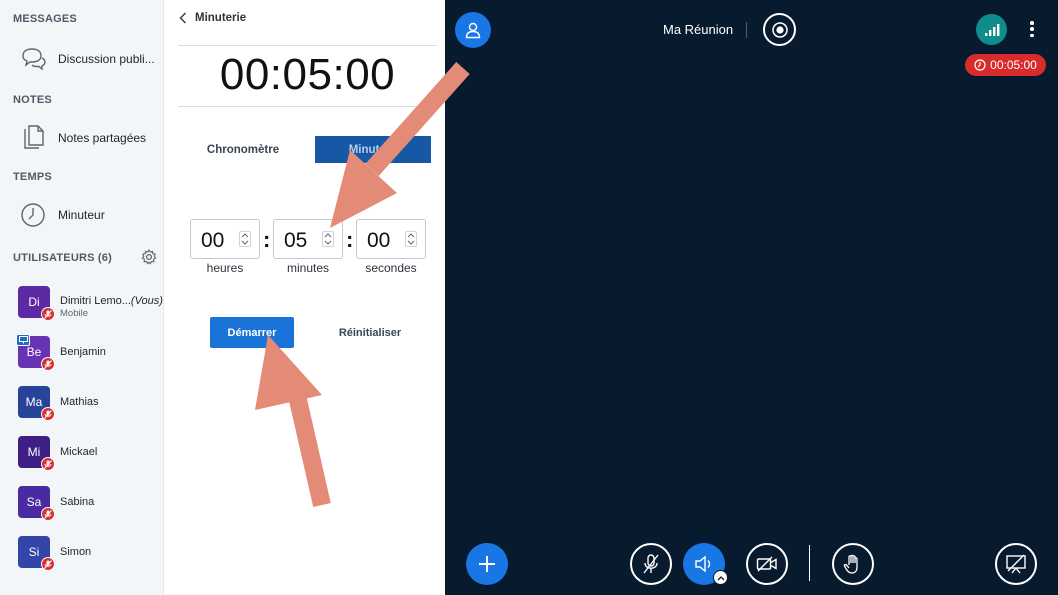 Image resolution: width=1058 pixels, height=595 pixels. Describe the element at coordinates (980, 65) in the screenshot. I see `timer-icon` at that location.